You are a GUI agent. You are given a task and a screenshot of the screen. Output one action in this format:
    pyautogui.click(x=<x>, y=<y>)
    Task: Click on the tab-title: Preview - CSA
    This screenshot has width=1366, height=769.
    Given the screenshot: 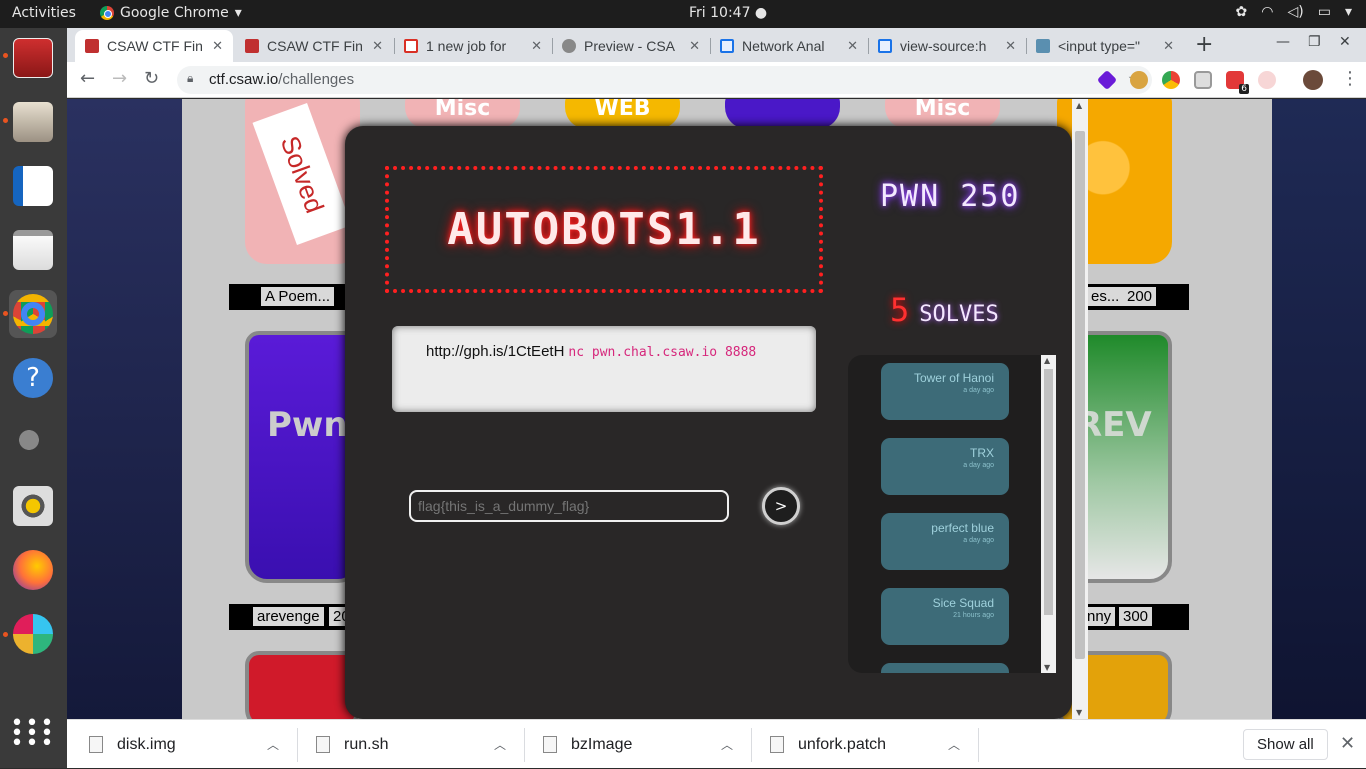 What is the action you would take?
    pyautogui.click(x=630, y=46)
    